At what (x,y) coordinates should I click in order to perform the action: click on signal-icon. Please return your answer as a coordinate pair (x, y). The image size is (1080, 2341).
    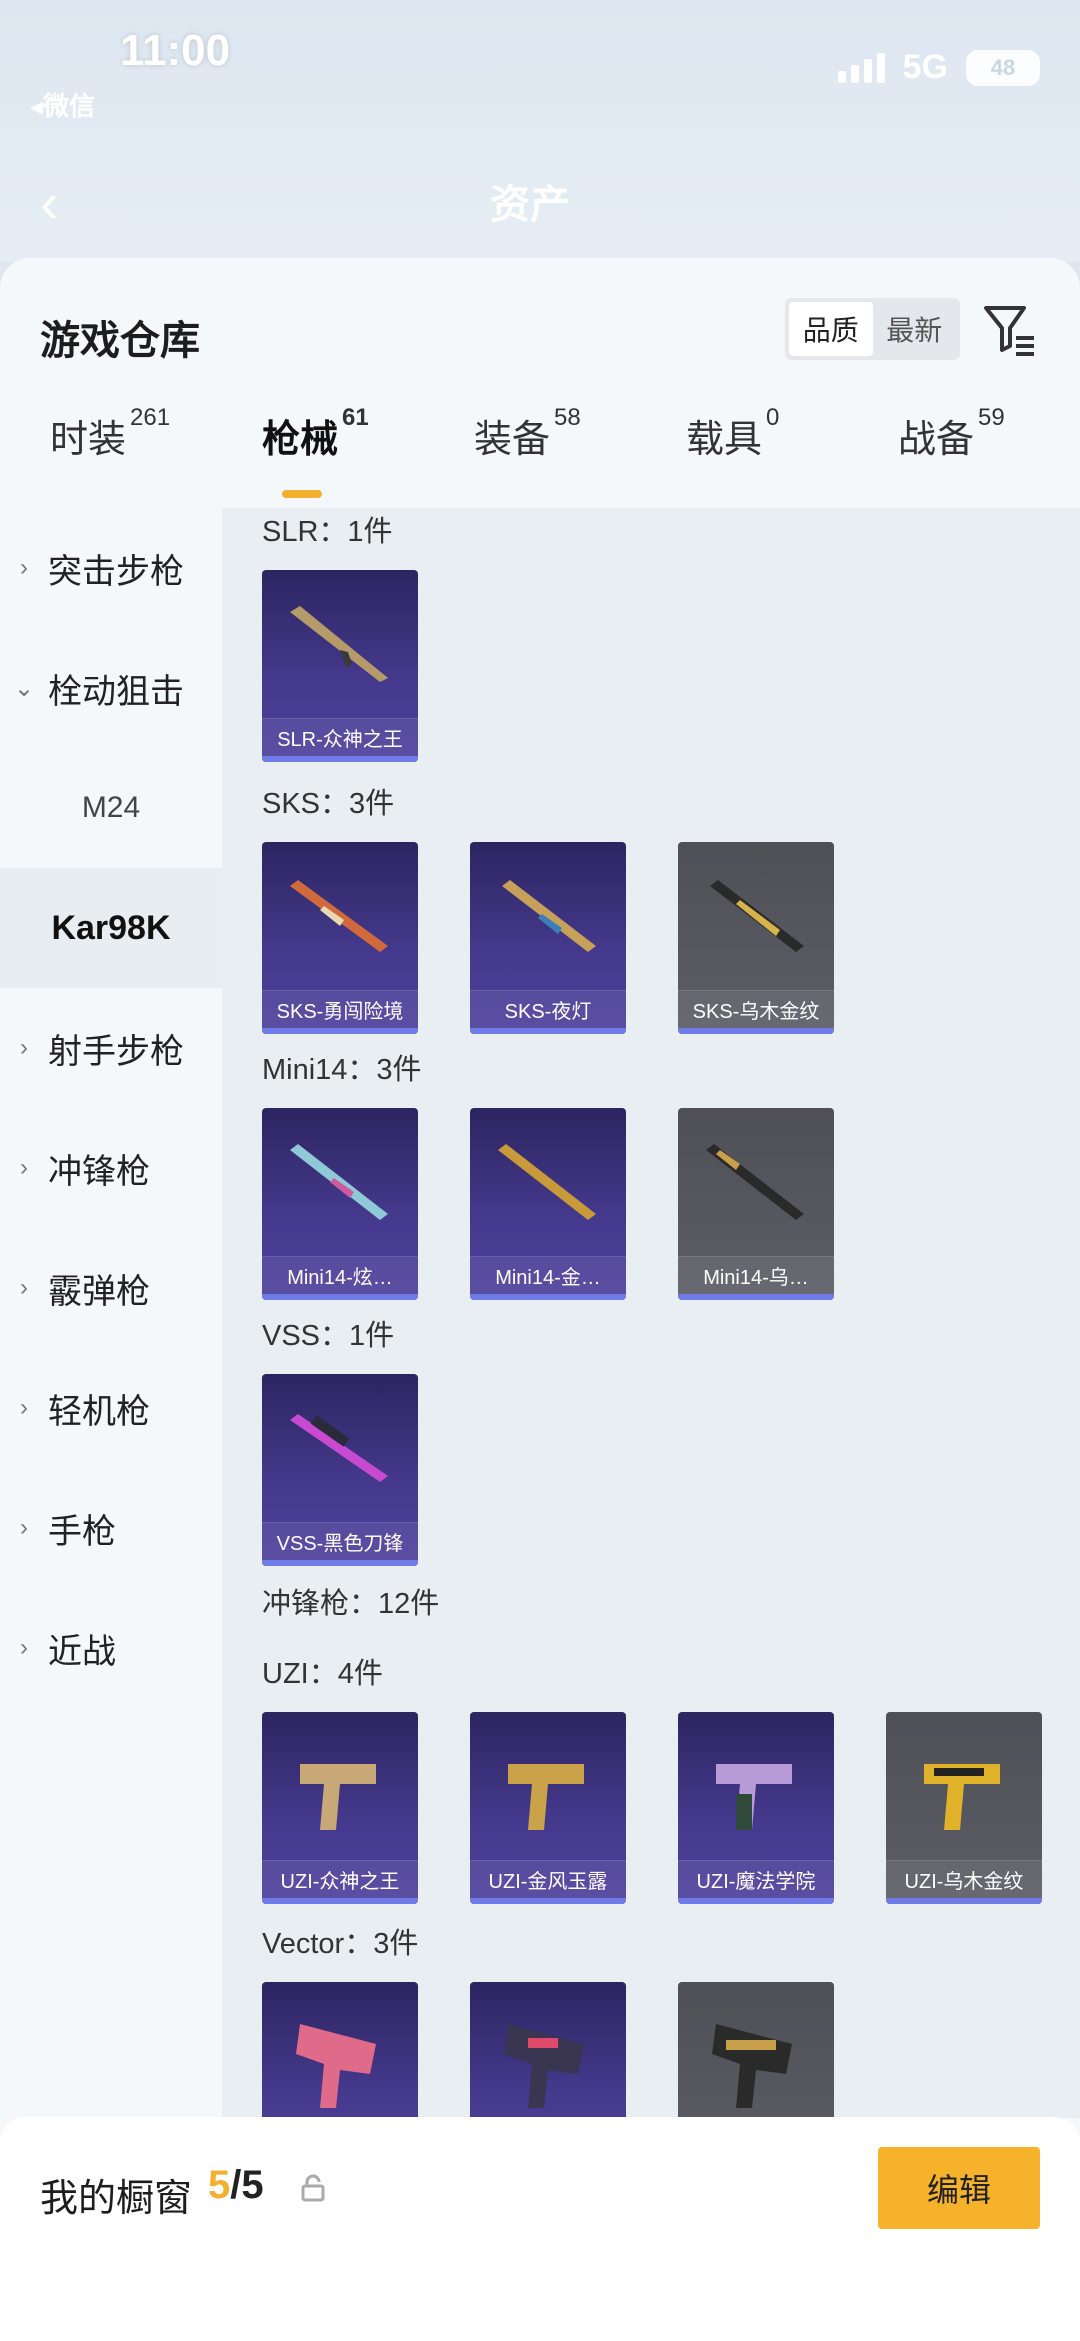
    Looking at the image, I should click on (861, 67).